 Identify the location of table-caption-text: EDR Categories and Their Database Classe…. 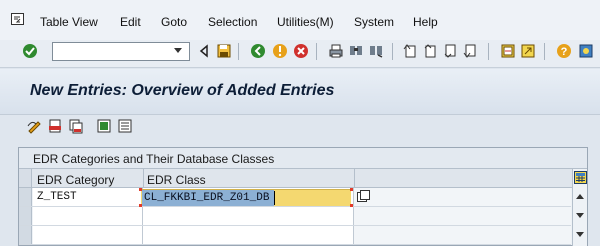
(154, 159).